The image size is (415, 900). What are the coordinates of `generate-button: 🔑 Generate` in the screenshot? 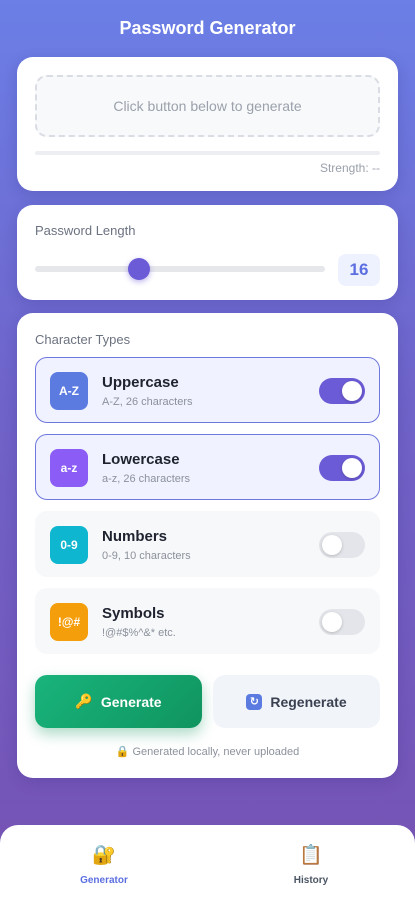 It's located at (118, 701).